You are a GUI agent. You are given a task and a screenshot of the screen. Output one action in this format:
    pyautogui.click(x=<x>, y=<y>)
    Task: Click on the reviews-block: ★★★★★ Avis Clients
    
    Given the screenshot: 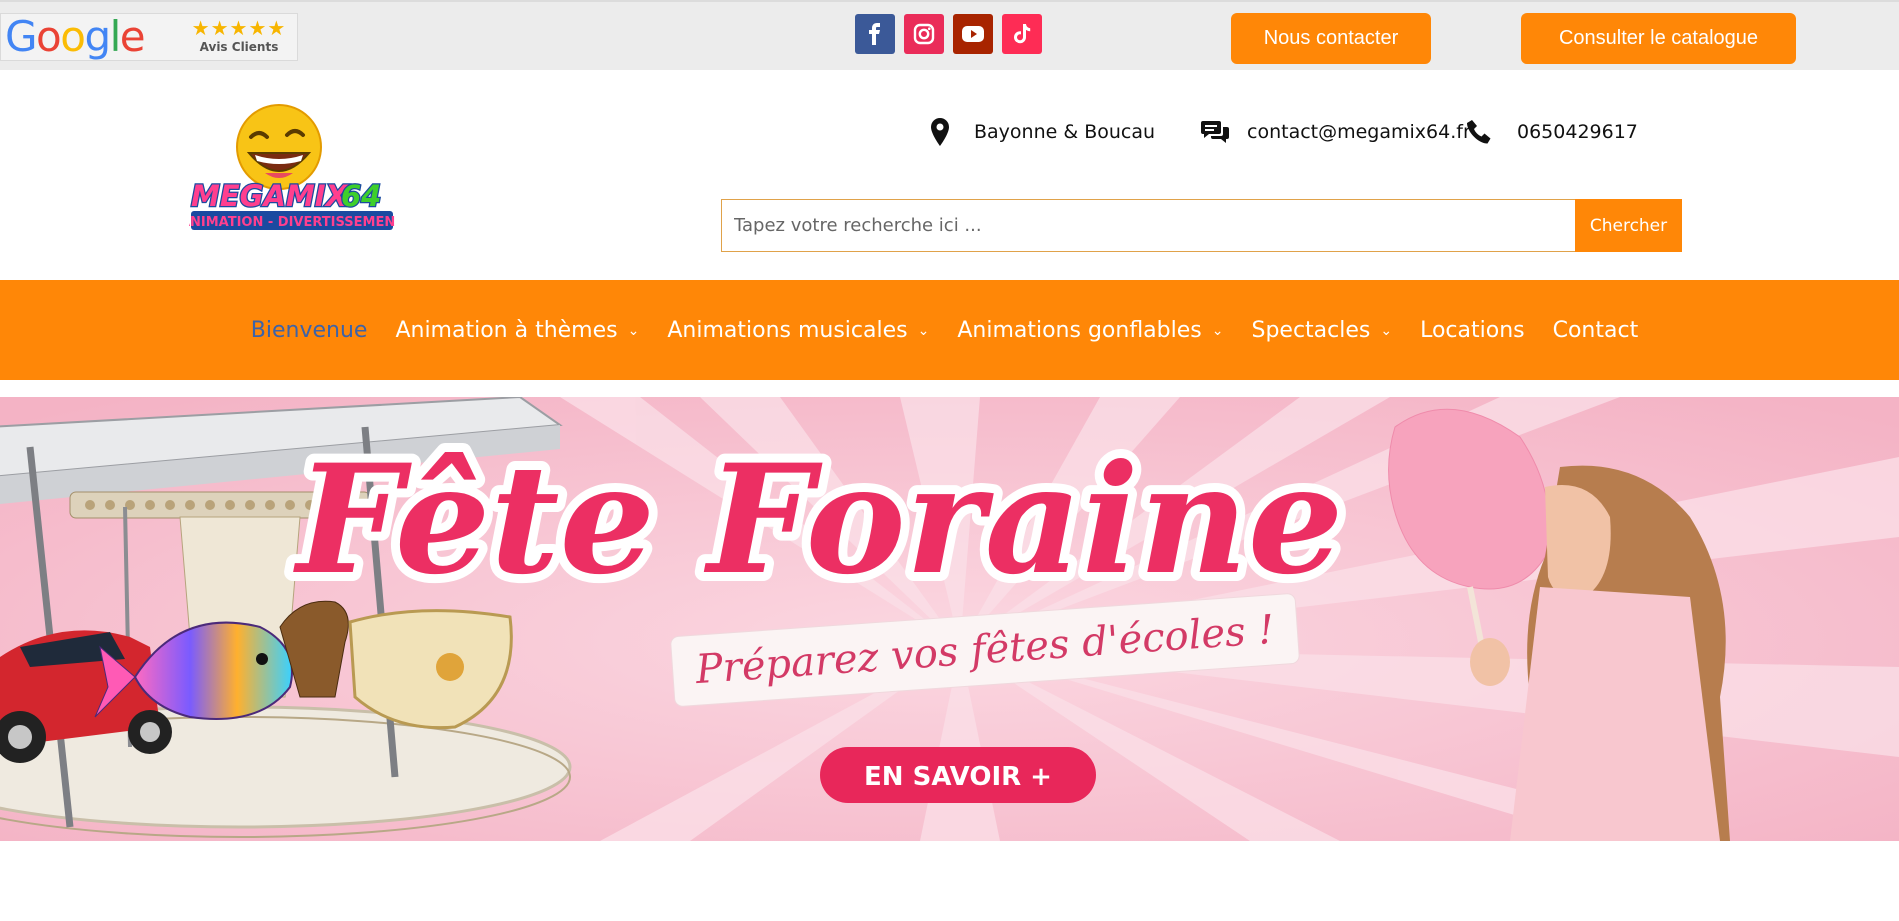 What is the action you would take?
    pyautogui.click(x=239, y=38)
    